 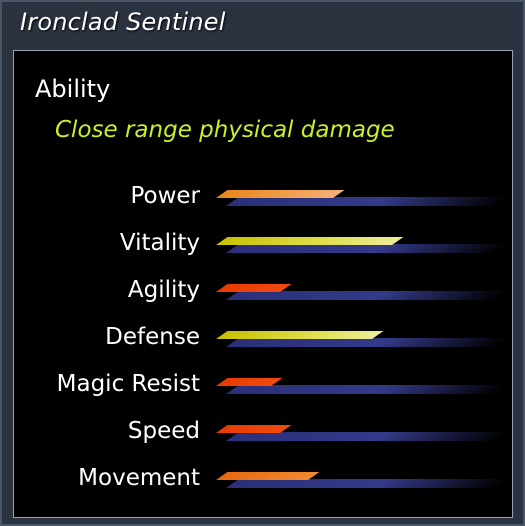 I want to click on stat-row-movement: Movement, so click(x=264, y=481).